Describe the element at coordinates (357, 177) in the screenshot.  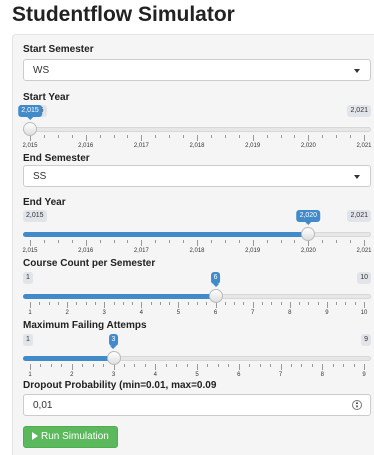
I see `chevron-down-icon` at that location.